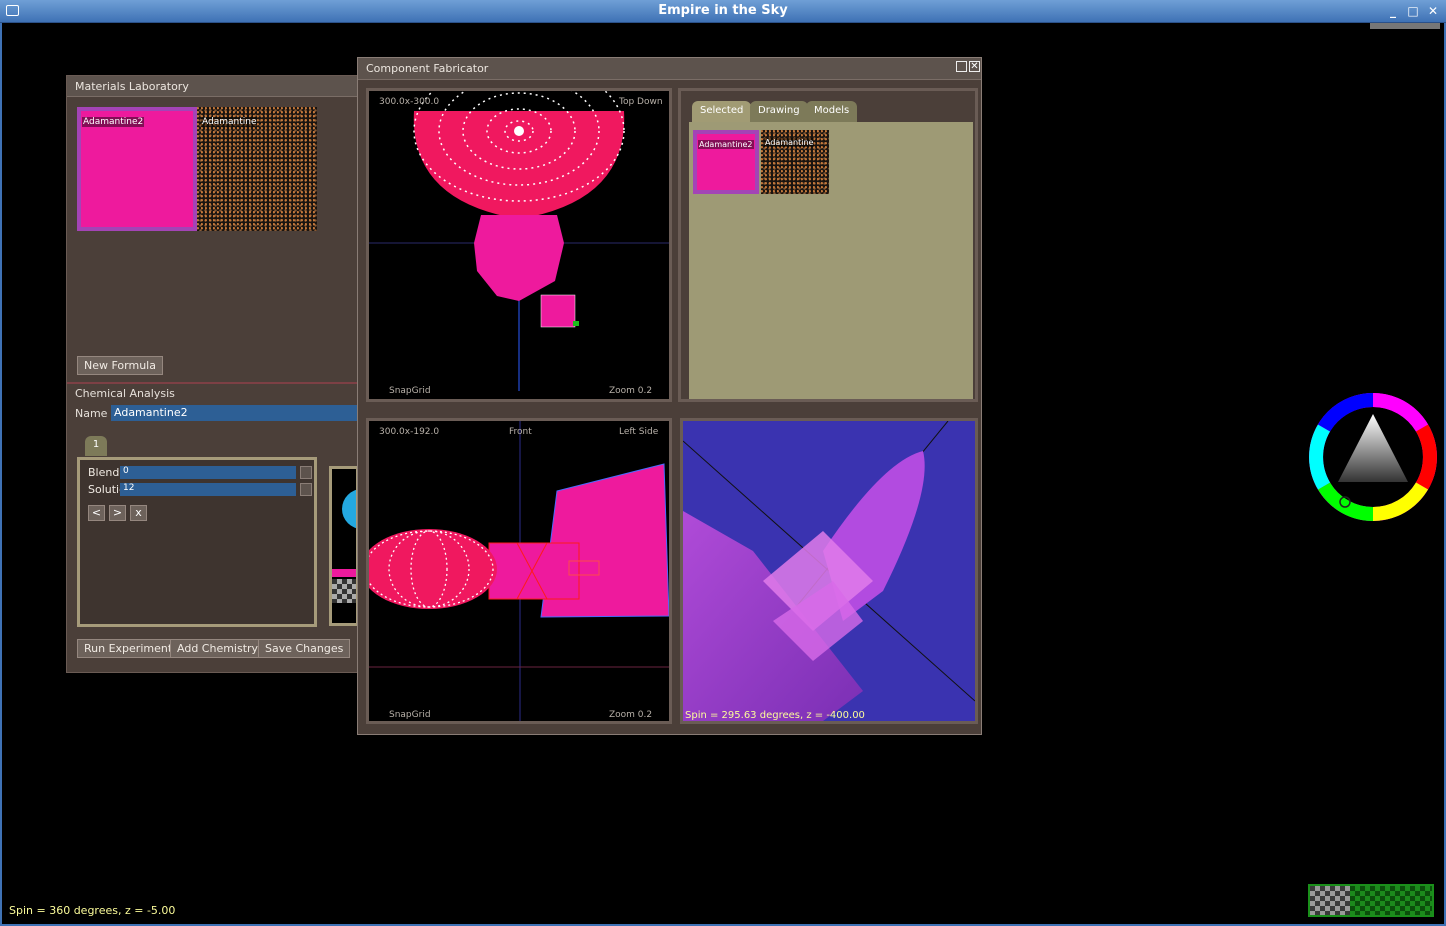 This screenshot has height=926, width=1446. I want to click on run-experiment-button: Run Experiment, so click(128, 648).